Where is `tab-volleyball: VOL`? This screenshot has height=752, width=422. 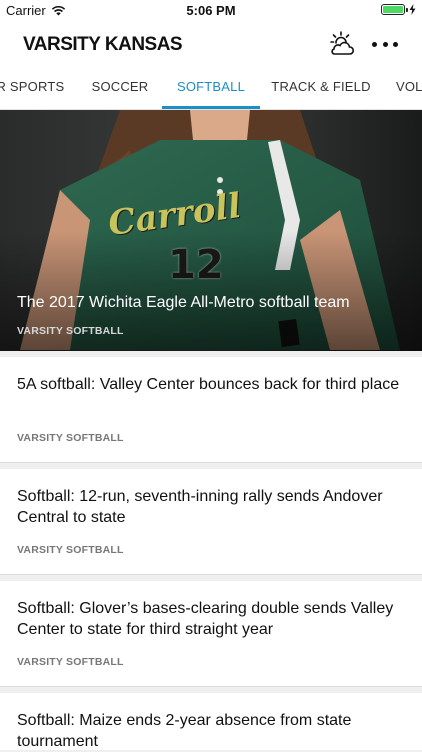
tab-volleyball: VOL is located at coordinates (409, 88).